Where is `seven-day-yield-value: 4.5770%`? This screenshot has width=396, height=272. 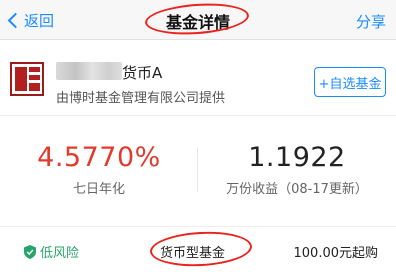 seven-day-yield-value: 4.5770% is located at coordinates (99, 157).